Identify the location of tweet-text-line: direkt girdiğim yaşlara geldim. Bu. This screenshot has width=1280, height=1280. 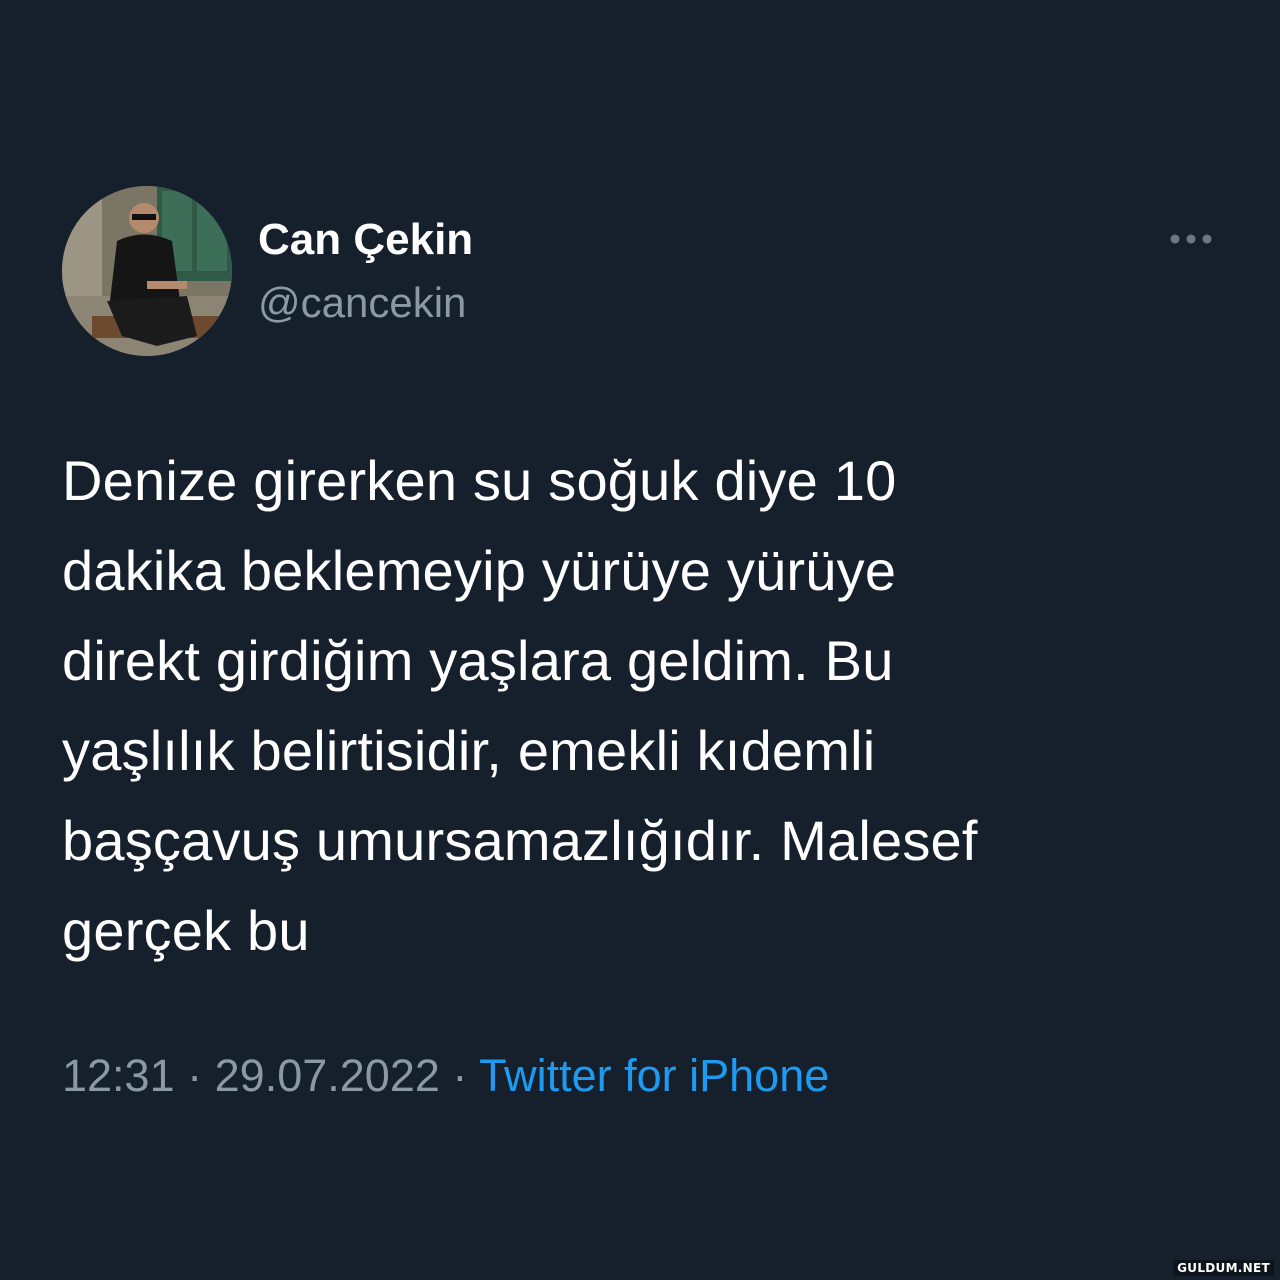
(478, 660).